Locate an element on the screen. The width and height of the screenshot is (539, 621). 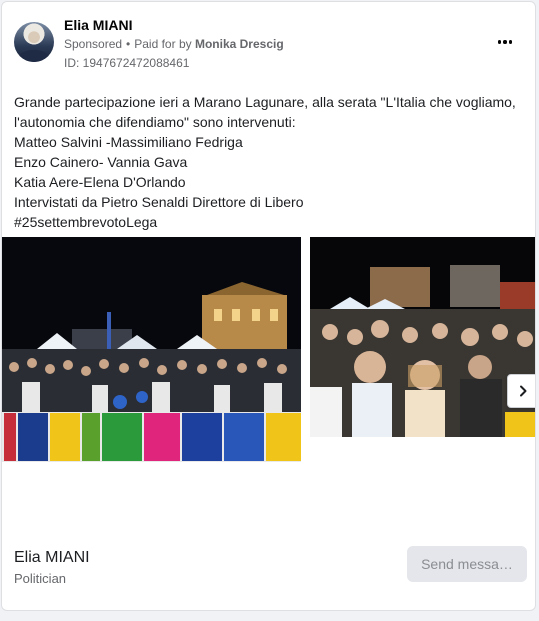
crowd-closeup-photo is located at coordinates (422, 337).